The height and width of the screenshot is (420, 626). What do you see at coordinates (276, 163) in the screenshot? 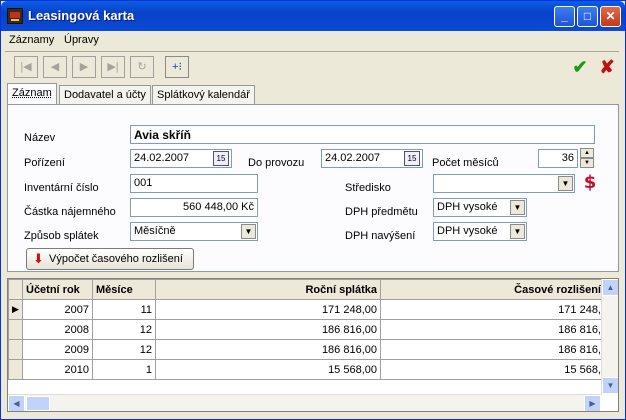
I see `do-provozu-label: Do provozu` at bounding box center [276, 163].